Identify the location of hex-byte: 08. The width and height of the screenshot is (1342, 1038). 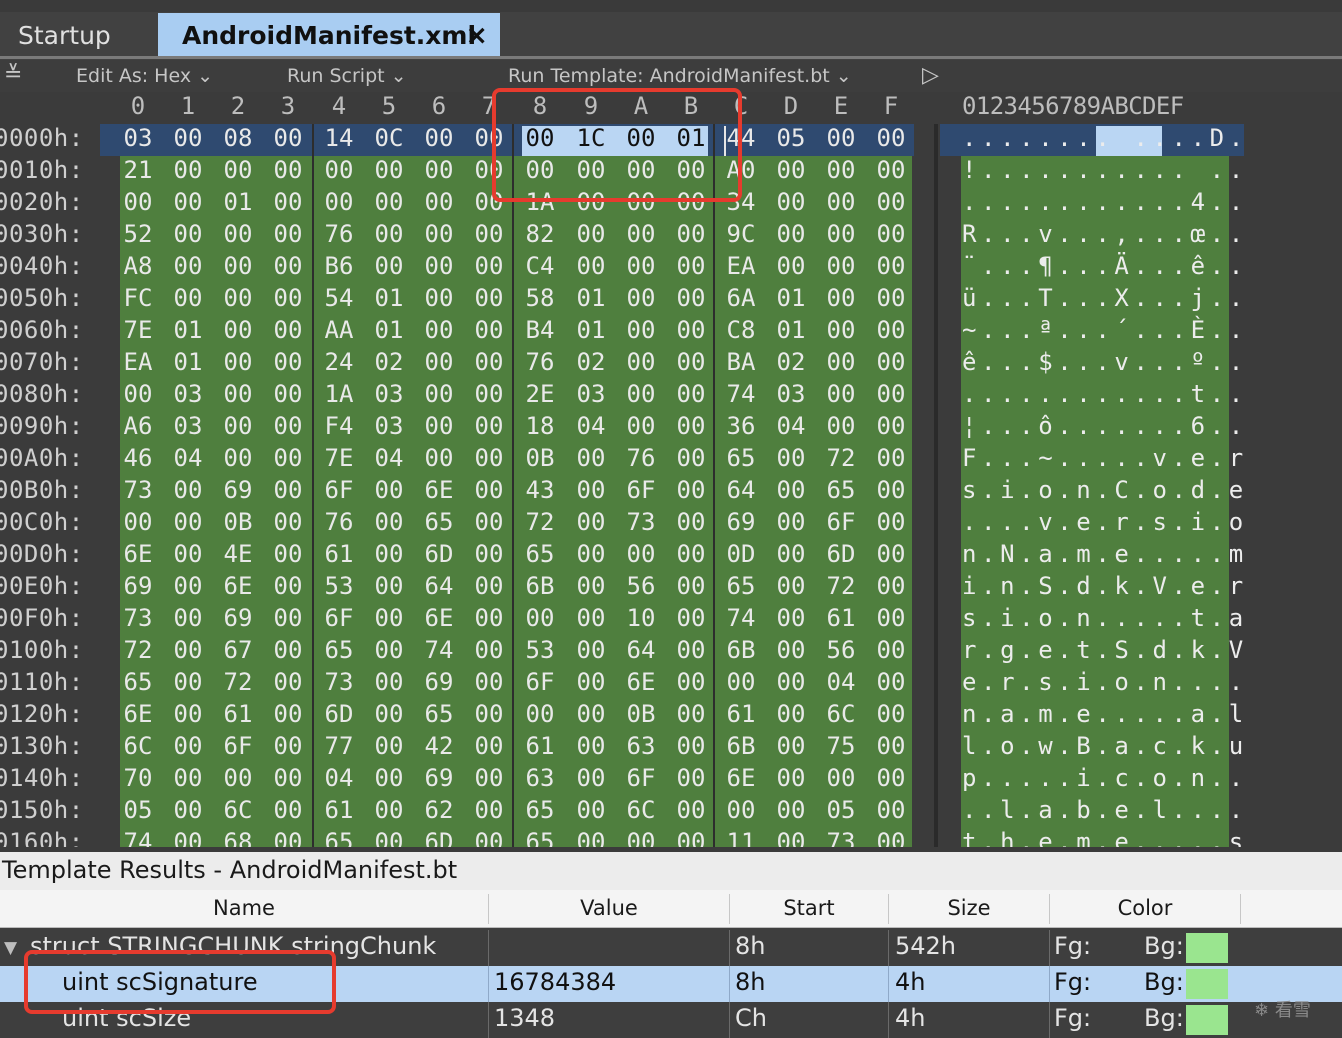
(238, 138).